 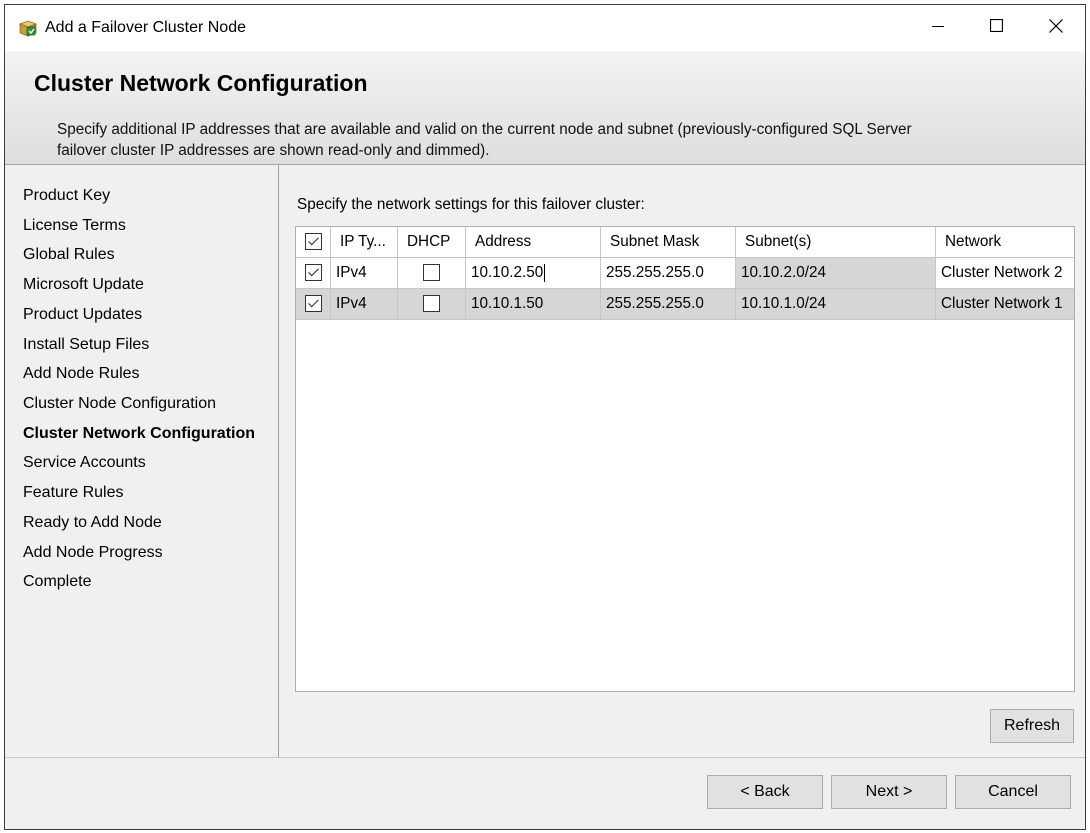 I want to click on column-header-dhcp: DHCP, so click(x=432, y=242).